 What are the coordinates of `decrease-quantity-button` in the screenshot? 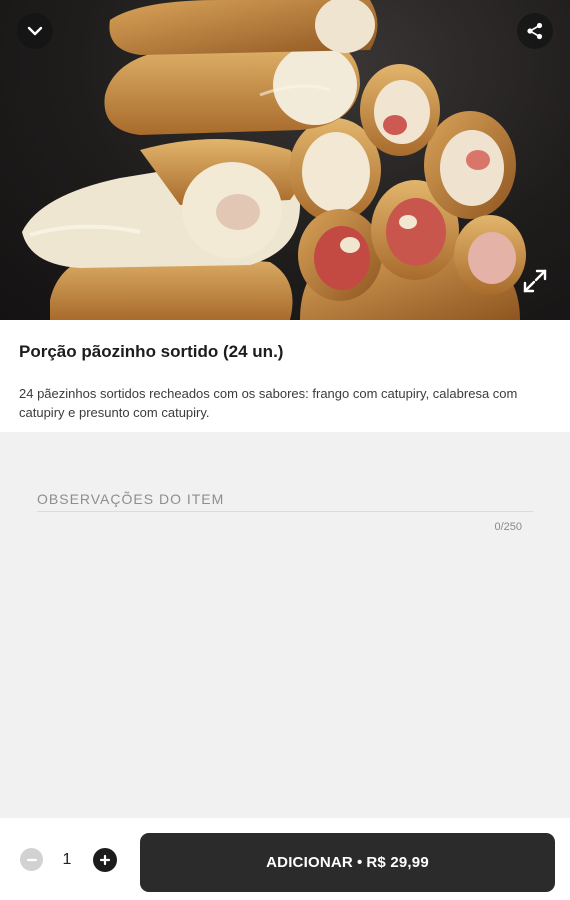 It's located at (31, 859).